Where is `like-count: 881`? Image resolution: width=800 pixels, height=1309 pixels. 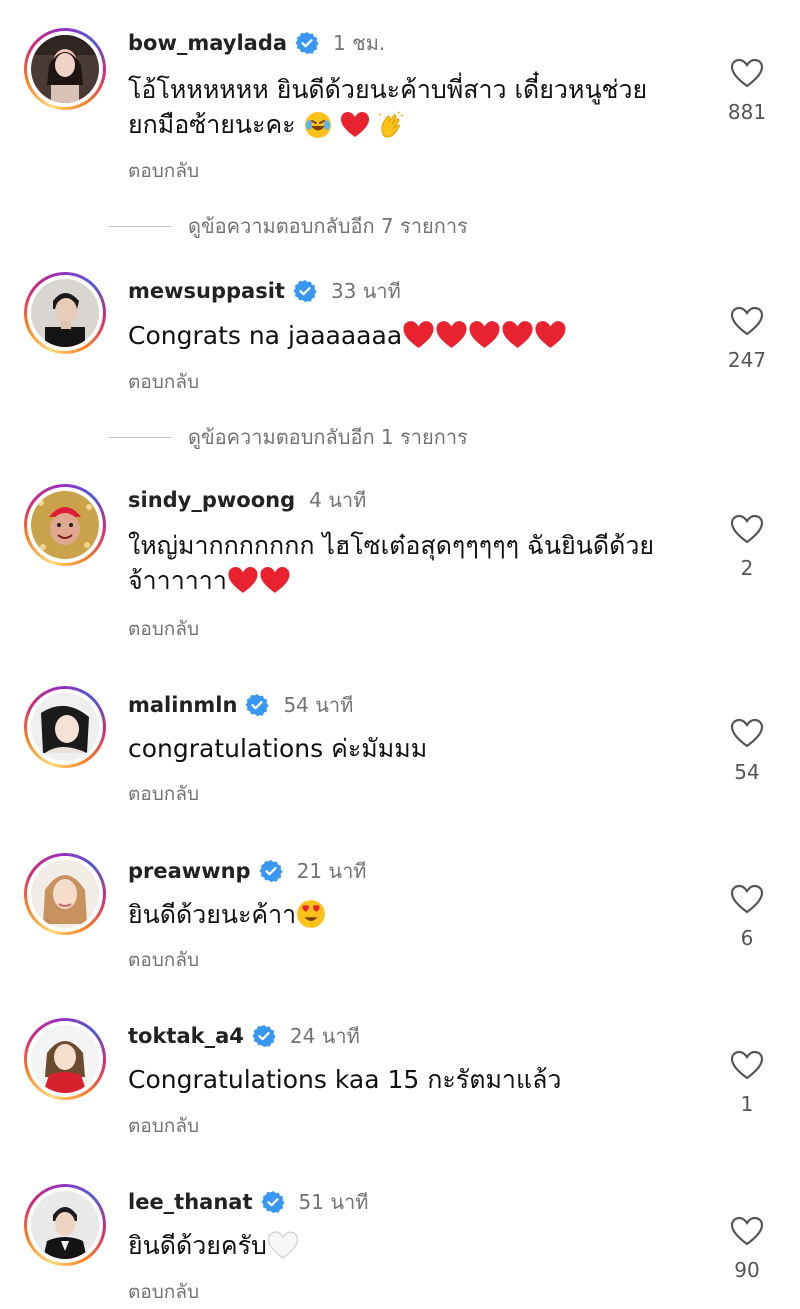 like-count: 881 is located at coordinates (747, 112).